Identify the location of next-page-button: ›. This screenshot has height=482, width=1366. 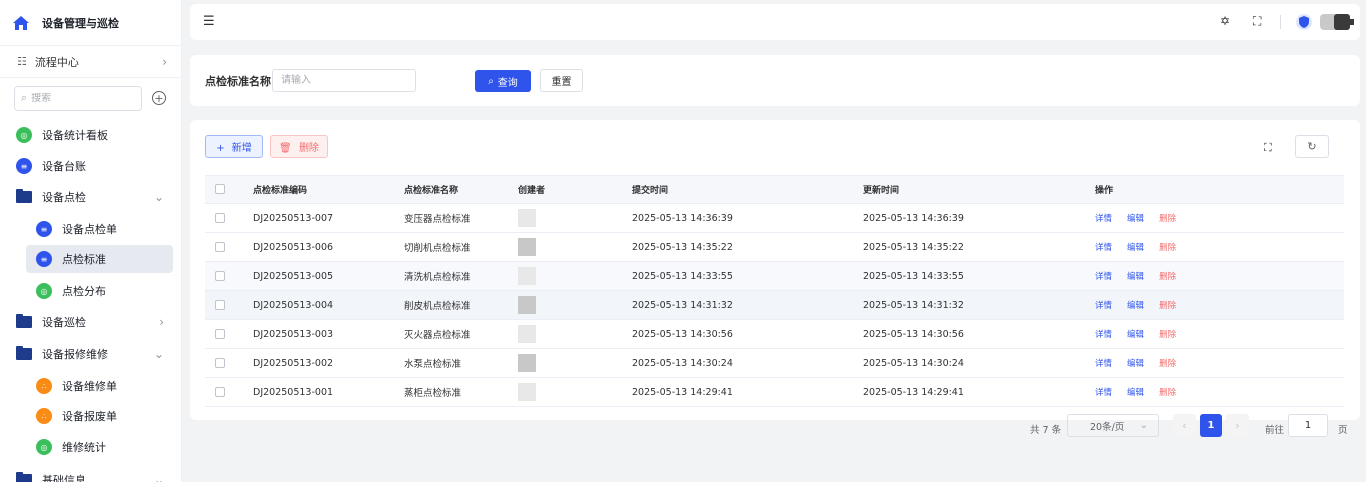
(1237, 425).